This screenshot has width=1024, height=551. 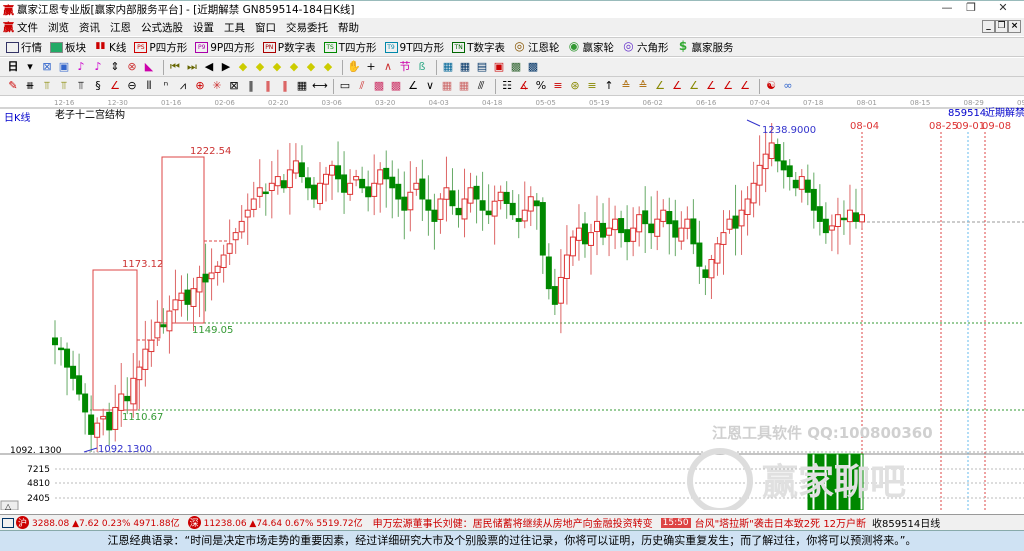 What do you see at coordinates (132, 67) in the screenshot?
I see `zoom-icon: ⊗` at bounding box center [132, 67].